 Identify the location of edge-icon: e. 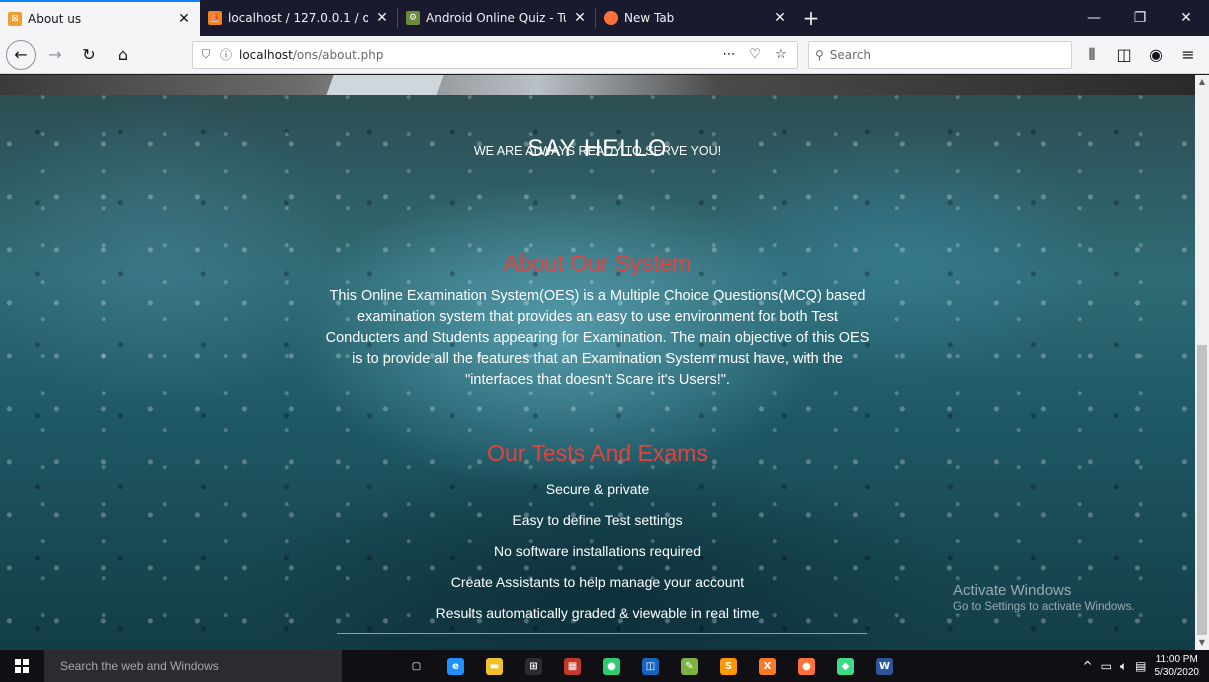
(455, 666).